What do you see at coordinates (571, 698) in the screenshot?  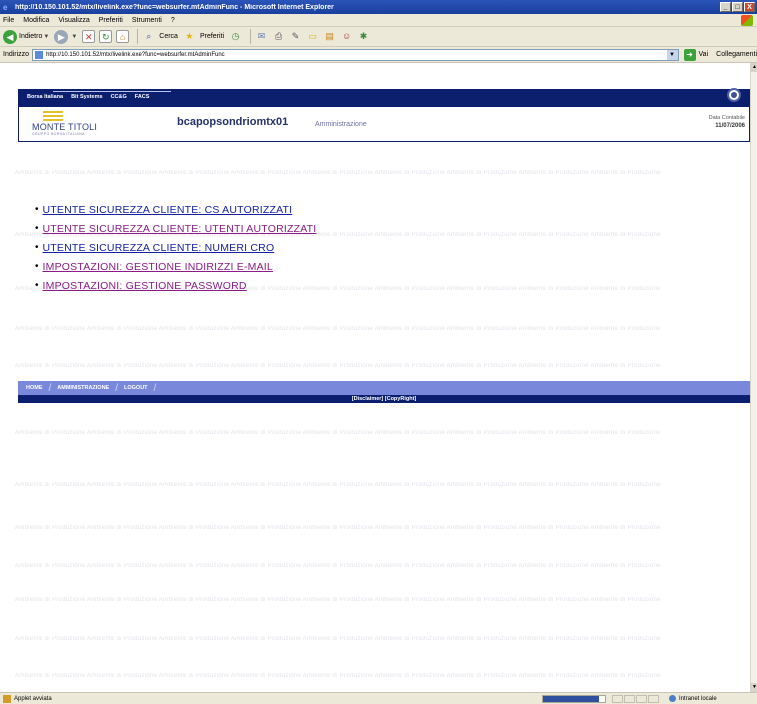 I see `progress-fill` at bounding box center [571, 698].